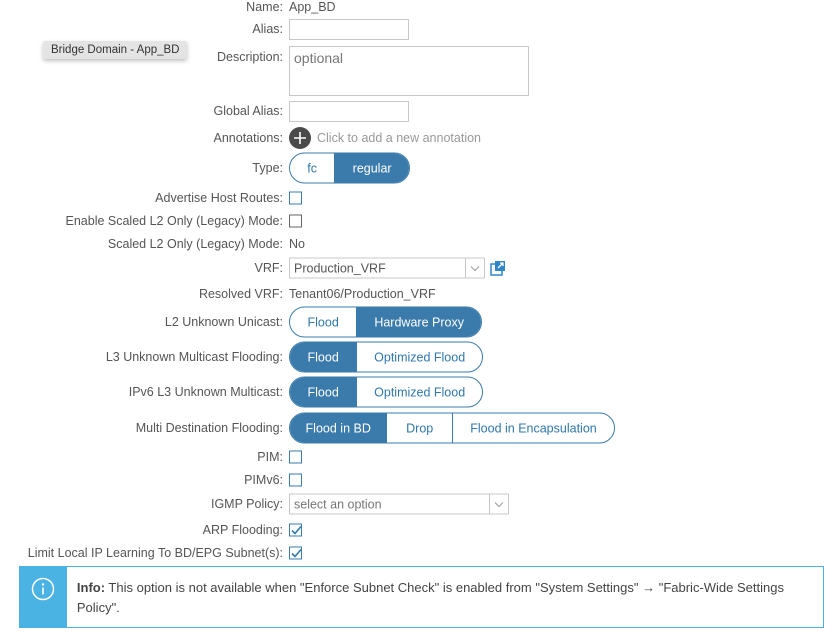  Describe the element at coordinates (295, 198) in the screenshot. I see `advertise-host-routes-checkbox` at that location.